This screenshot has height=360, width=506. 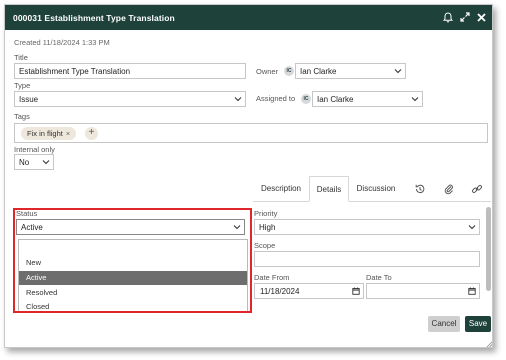 I want to click on status-option-closed: Closed, so click(x=133, y=307).